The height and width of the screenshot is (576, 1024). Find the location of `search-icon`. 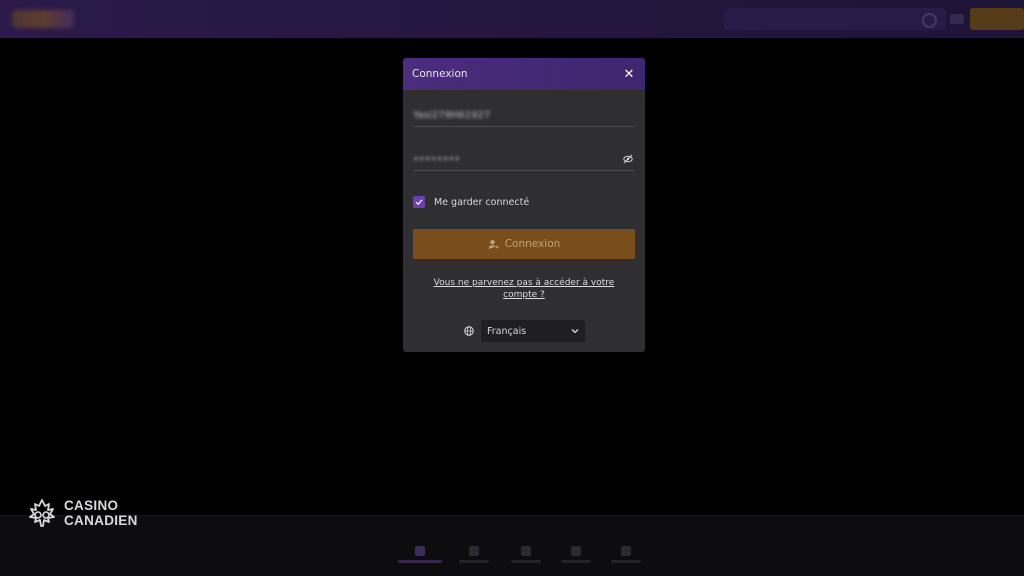

search-icon is located at coordinates (929, 20).